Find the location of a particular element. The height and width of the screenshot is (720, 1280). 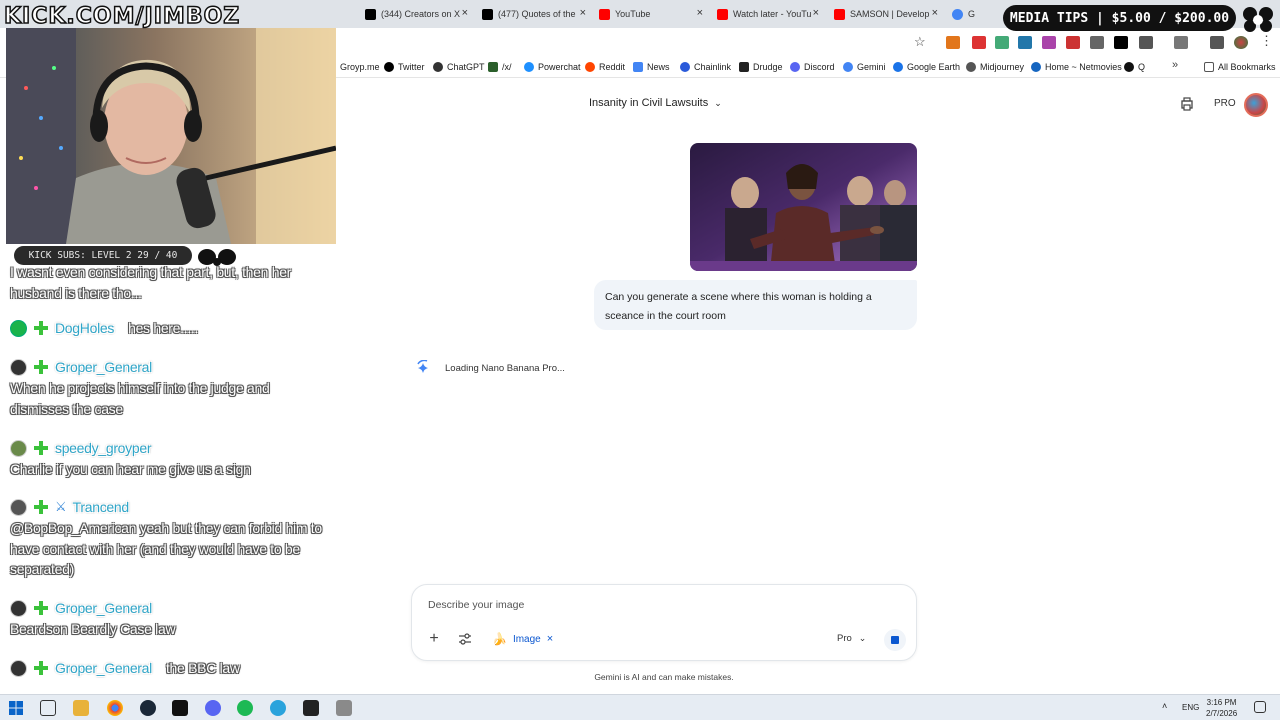

input-language: ENG is located at coordinates (1190, 707).